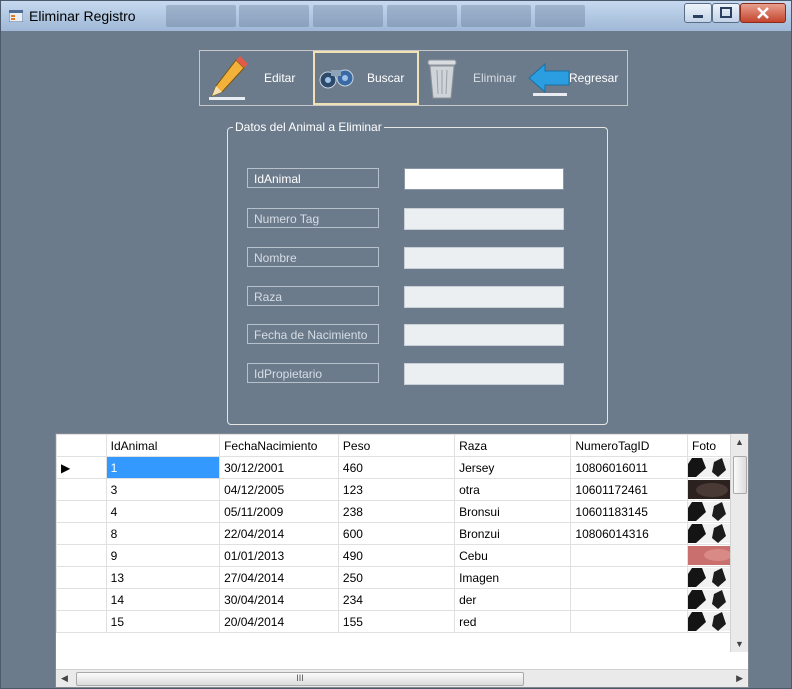 Image resolution: width=792 pixels, height=689 pixels. I want to click on grid-cell: 600, so click(396, 533).